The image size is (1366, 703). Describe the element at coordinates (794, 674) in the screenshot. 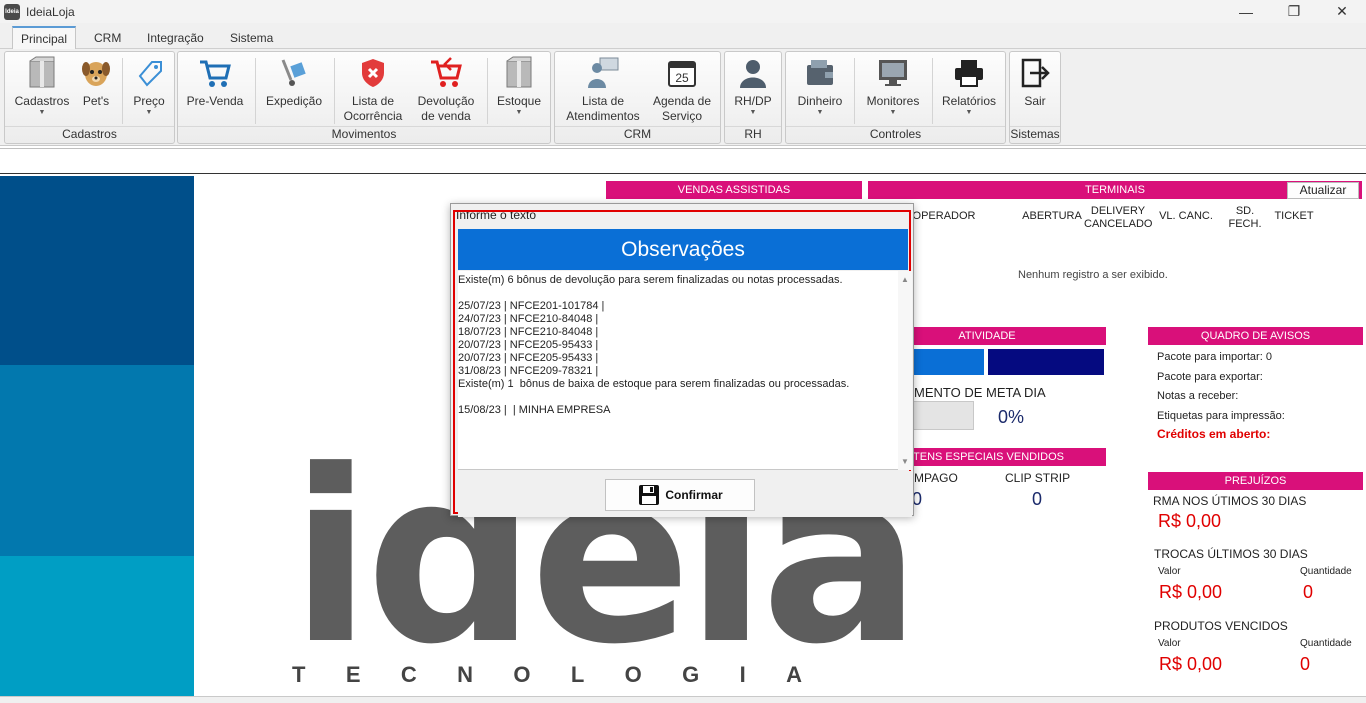

I see `logo-subtitle-letter: A` at that location.